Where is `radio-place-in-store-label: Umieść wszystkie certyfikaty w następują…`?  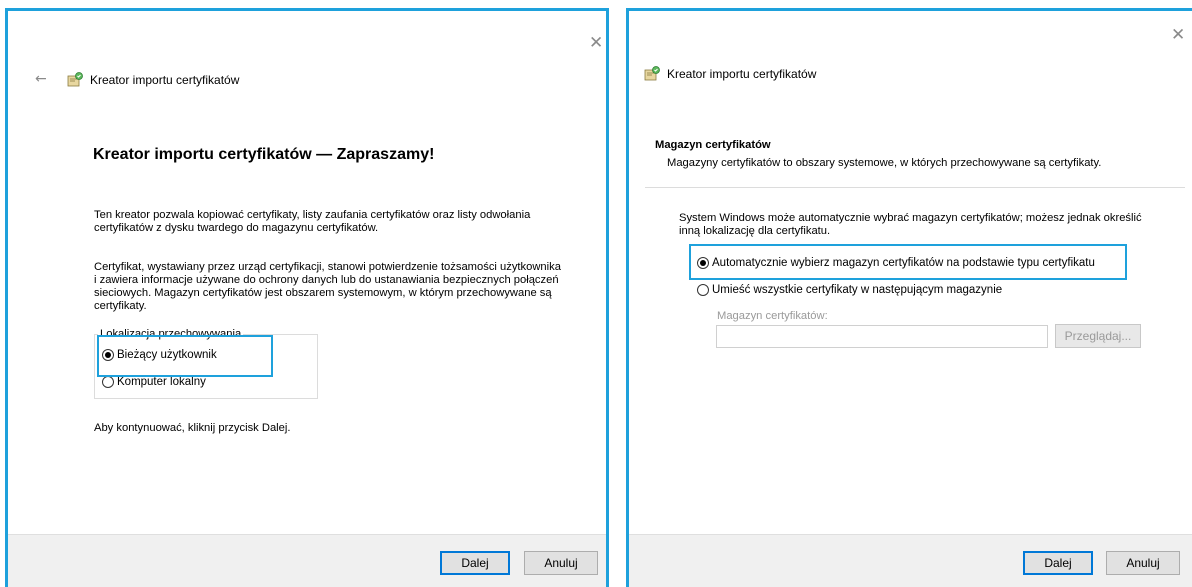
radio-place-in-store-label: Umieść wszystkie certyfikaty w następują… is located at coordinates (857, 290).